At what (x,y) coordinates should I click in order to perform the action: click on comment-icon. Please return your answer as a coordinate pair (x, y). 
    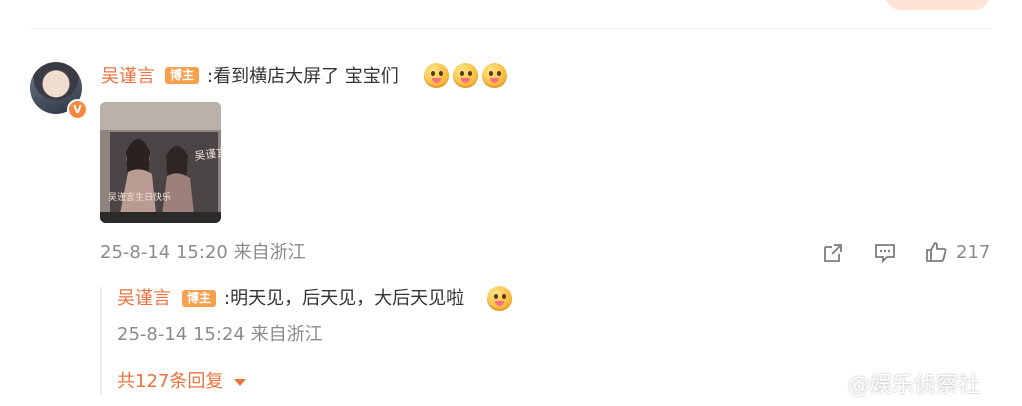
    Looking at the image, I should click on (885, 253).